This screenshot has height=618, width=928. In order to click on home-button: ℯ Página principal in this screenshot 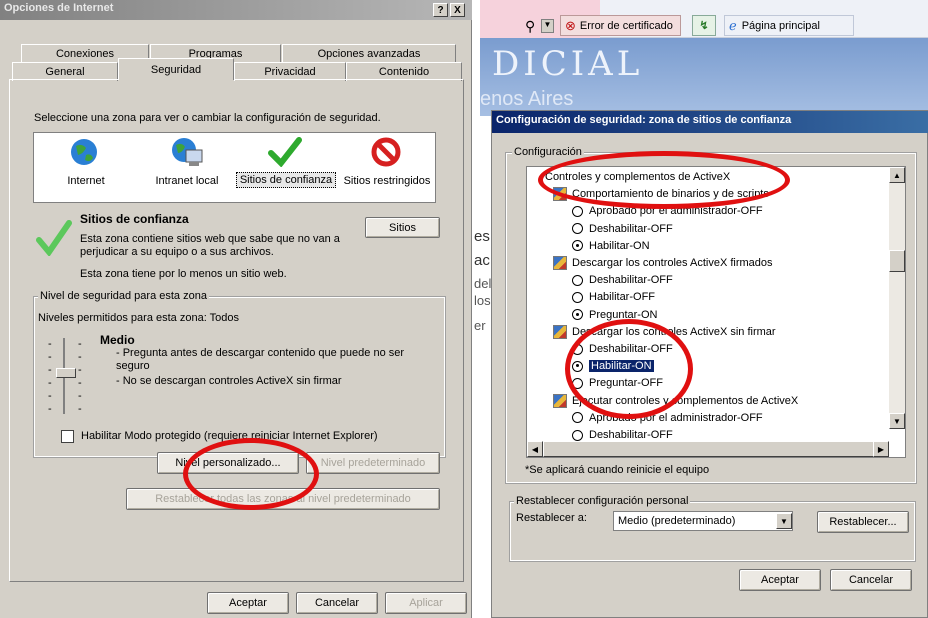, I will do `click(789, 25)`.